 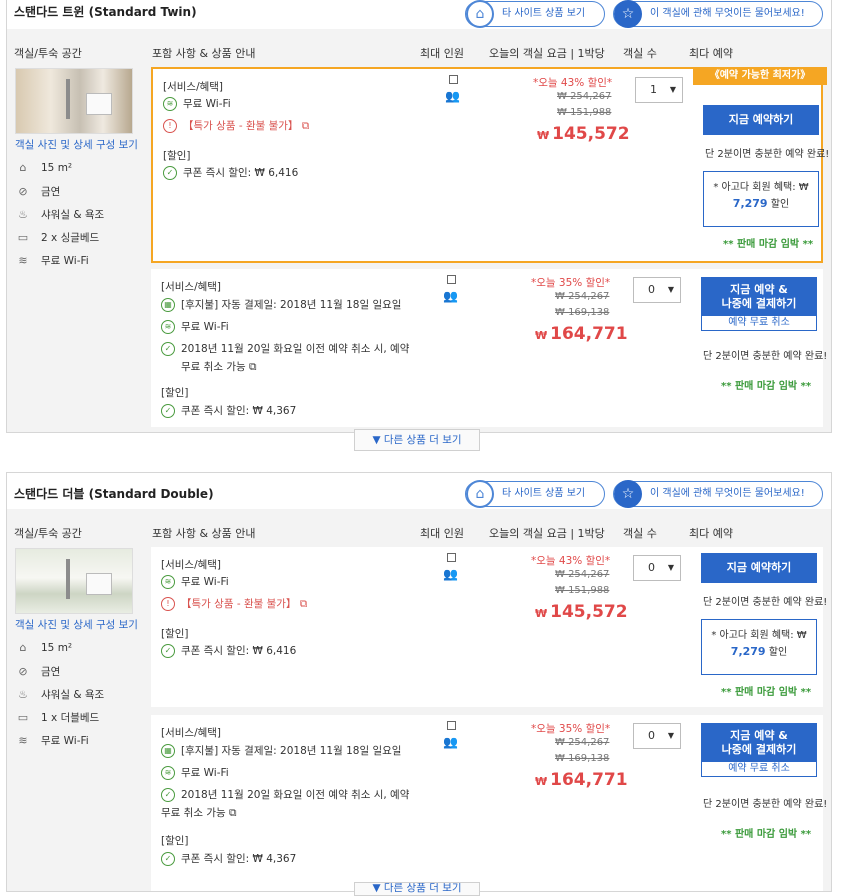 What do you see at coordinates (584, 112) in the screenshot?
I see `prev-price: ₩ 151,988` at bounding box center [584, 112].